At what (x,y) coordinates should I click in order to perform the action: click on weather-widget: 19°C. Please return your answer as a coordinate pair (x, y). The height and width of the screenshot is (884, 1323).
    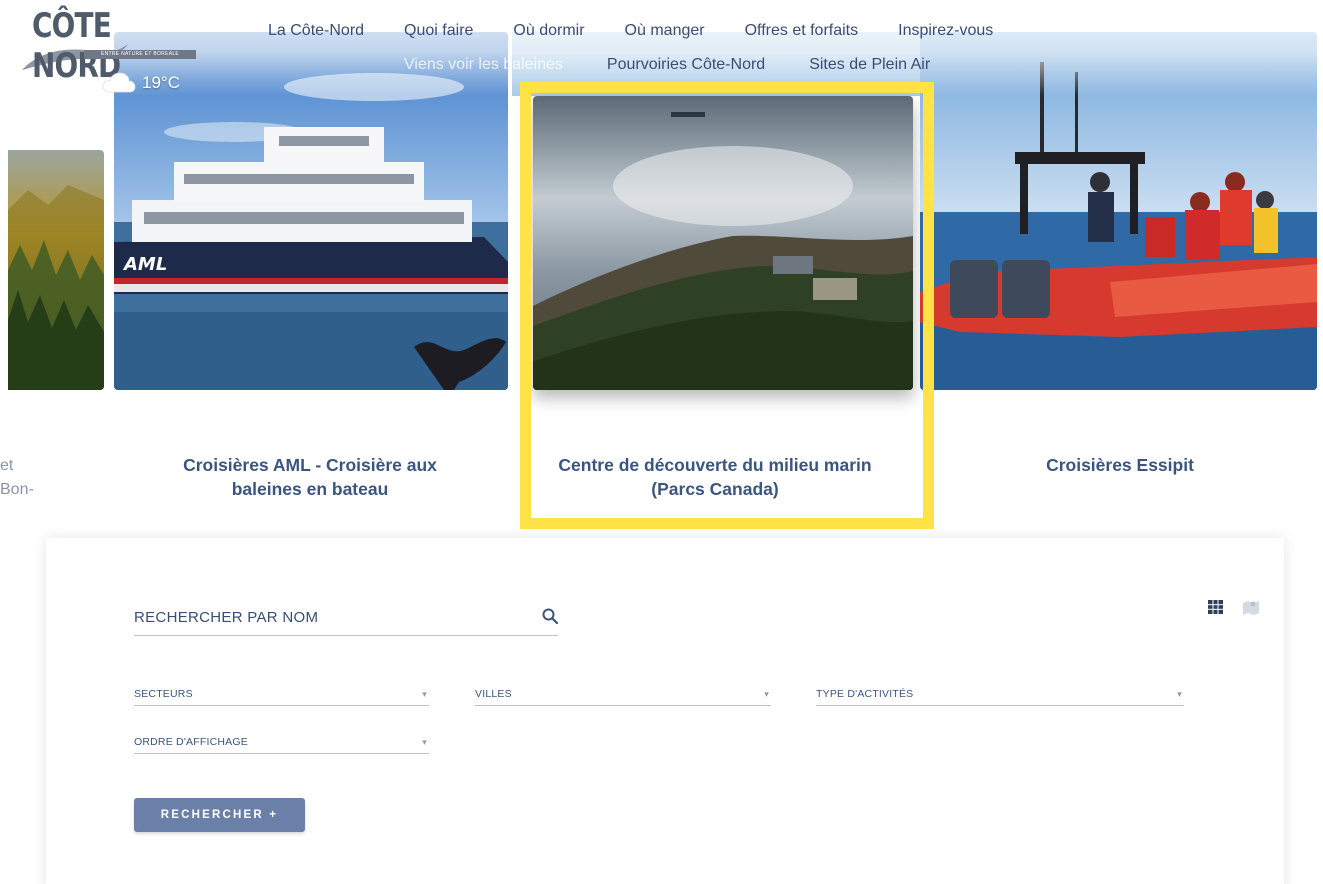
    Looking at the image, I should click on (141, 83).